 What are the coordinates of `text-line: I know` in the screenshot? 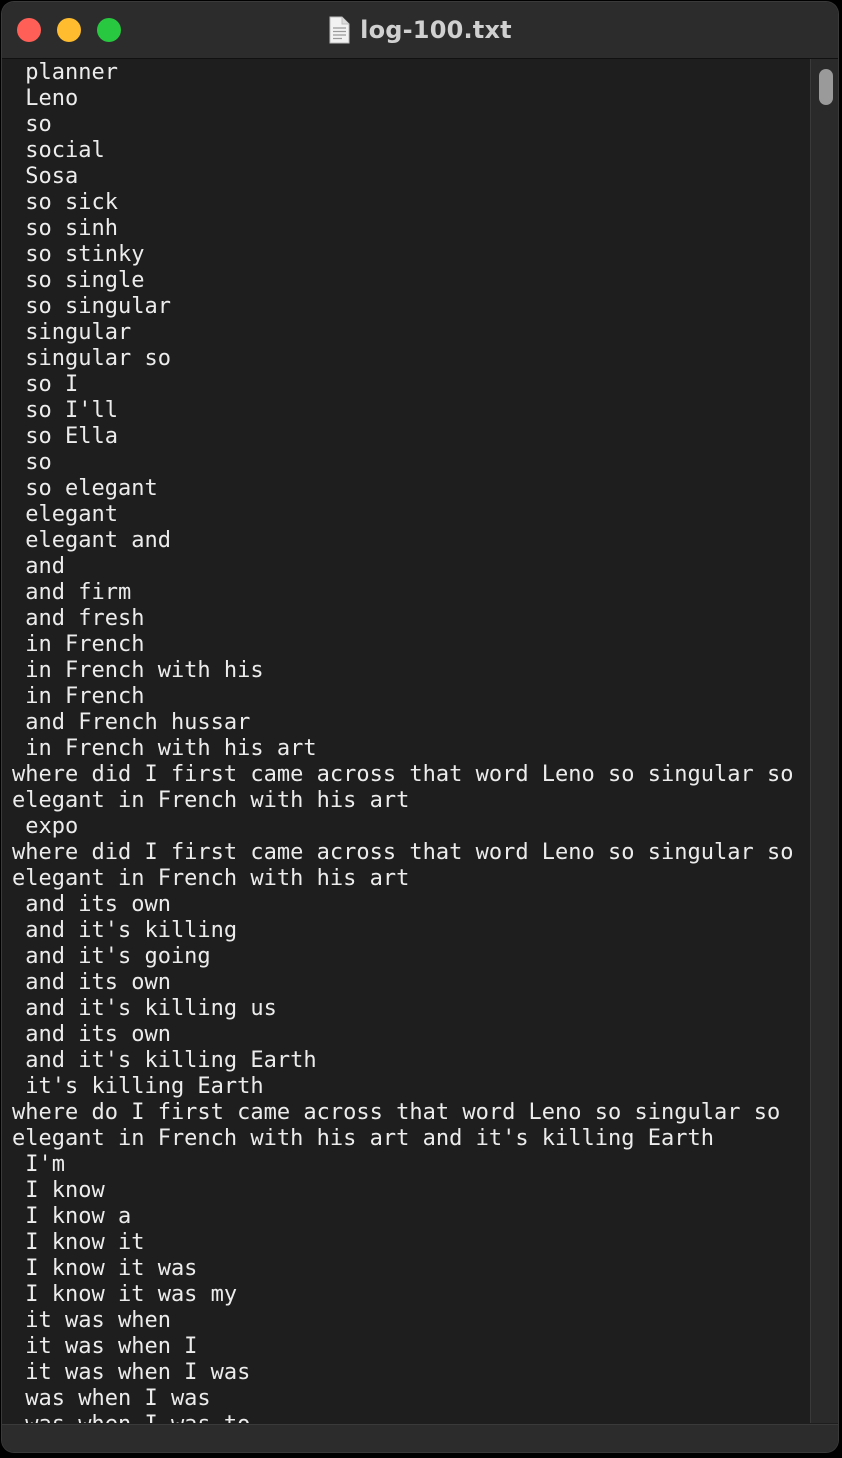 It's located at (407, 1191).